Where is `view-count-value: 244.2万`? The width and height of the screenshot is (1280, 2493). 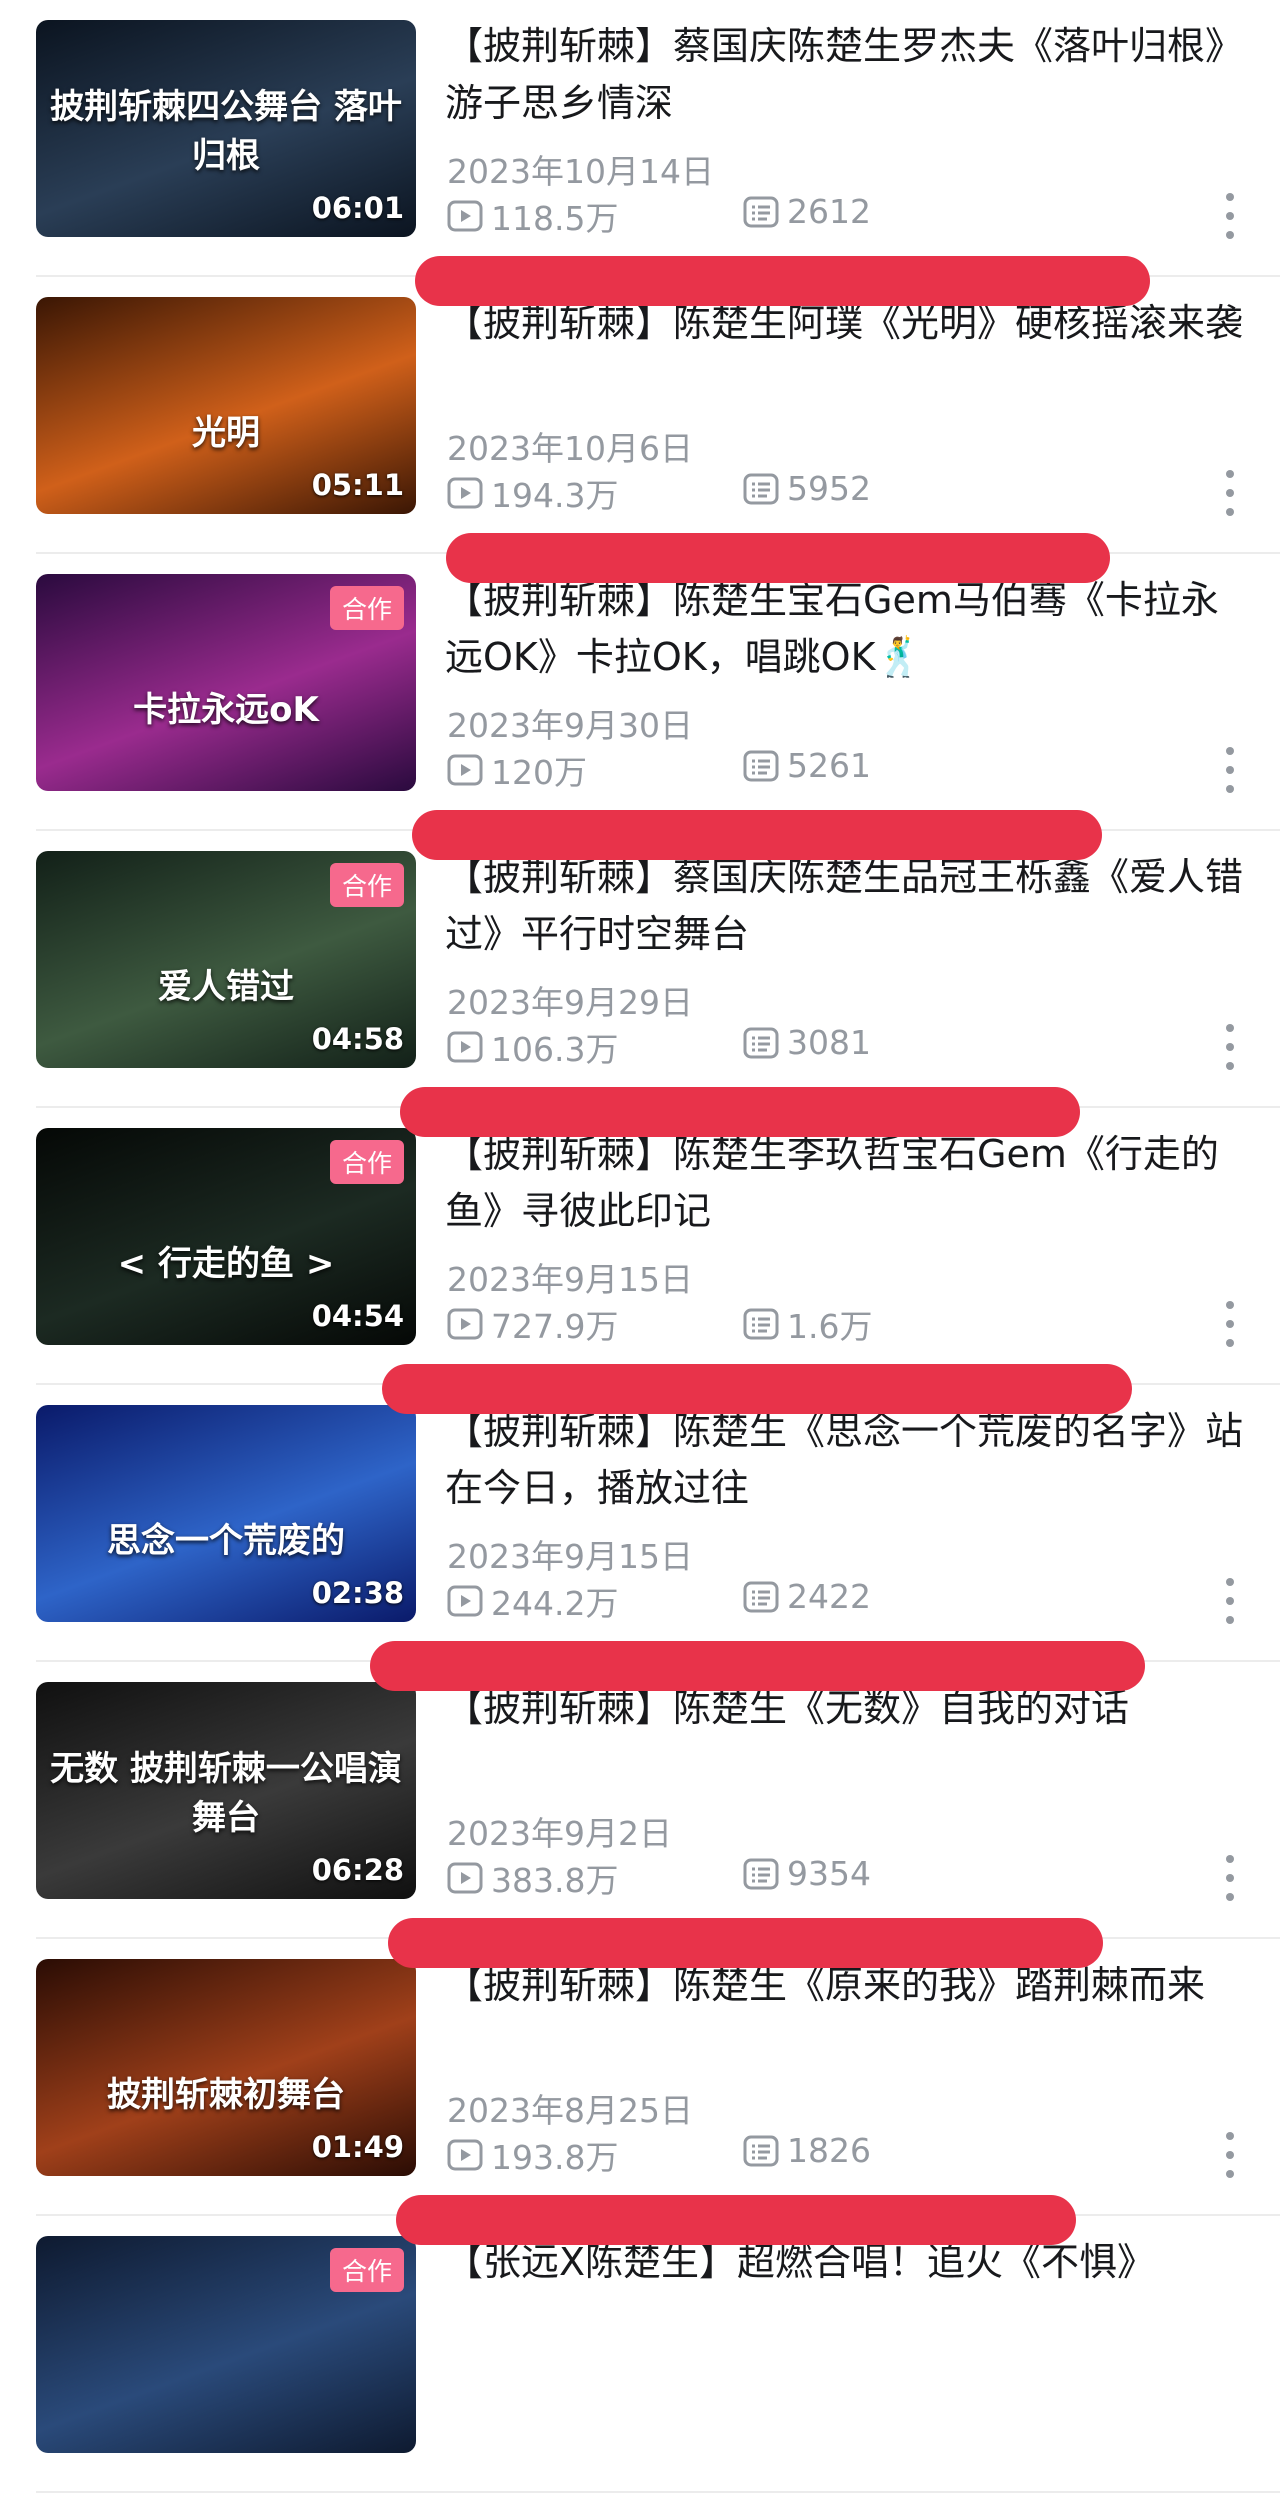
view-count-value: 244.2万 is located at coordinates (555, 1603).